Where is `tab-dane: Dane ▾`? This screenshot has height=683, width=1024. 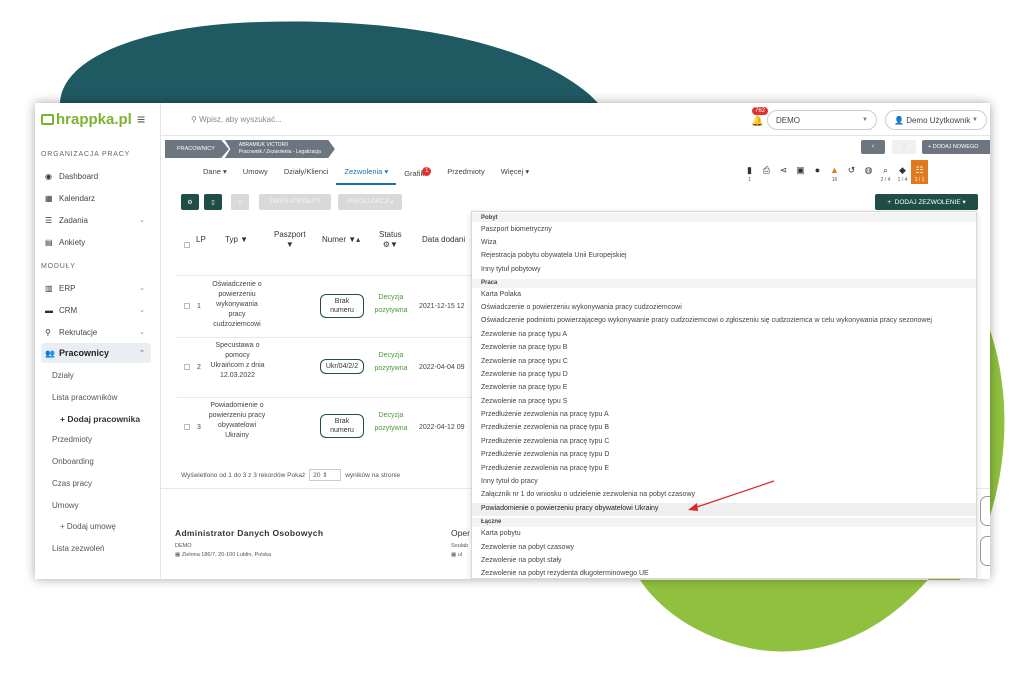
tab-dane: Dane ▾ is located at coordinates (215, 176).